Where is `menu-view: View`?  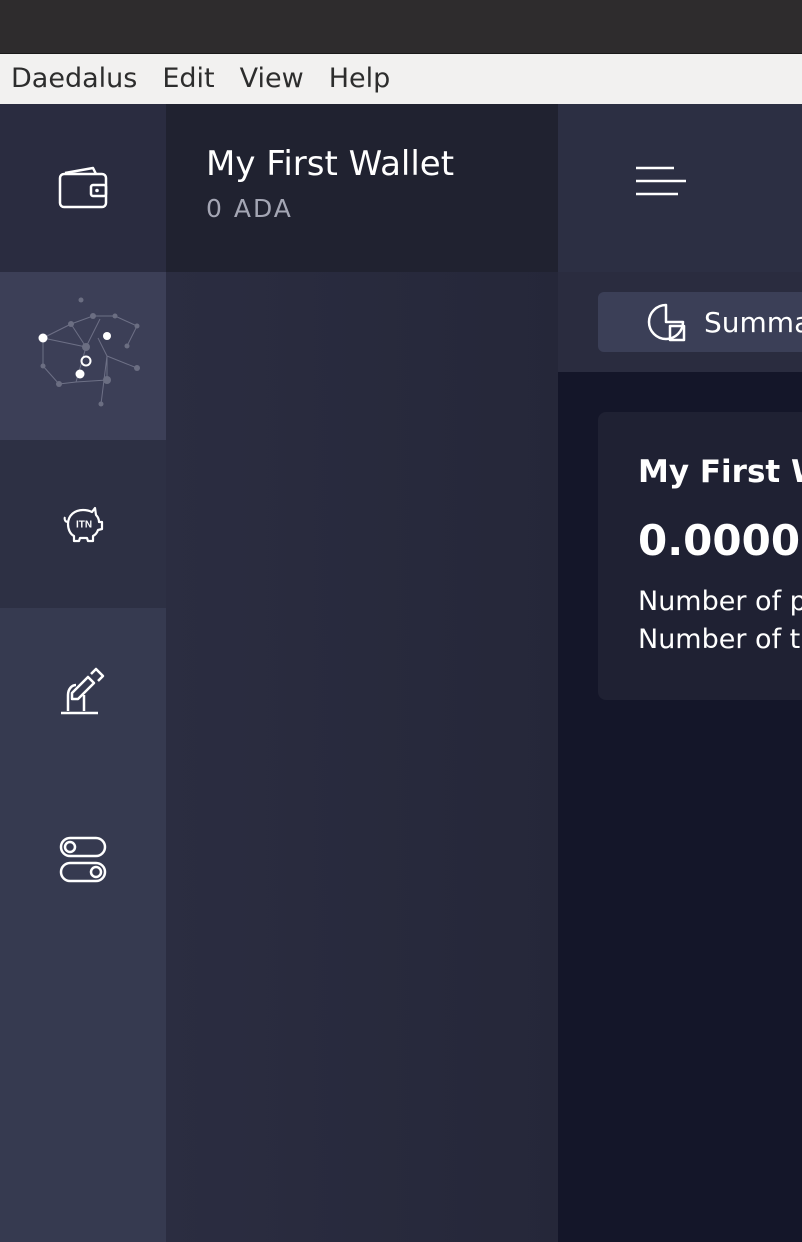
menu-view: View is located at coordinates (272, 79).